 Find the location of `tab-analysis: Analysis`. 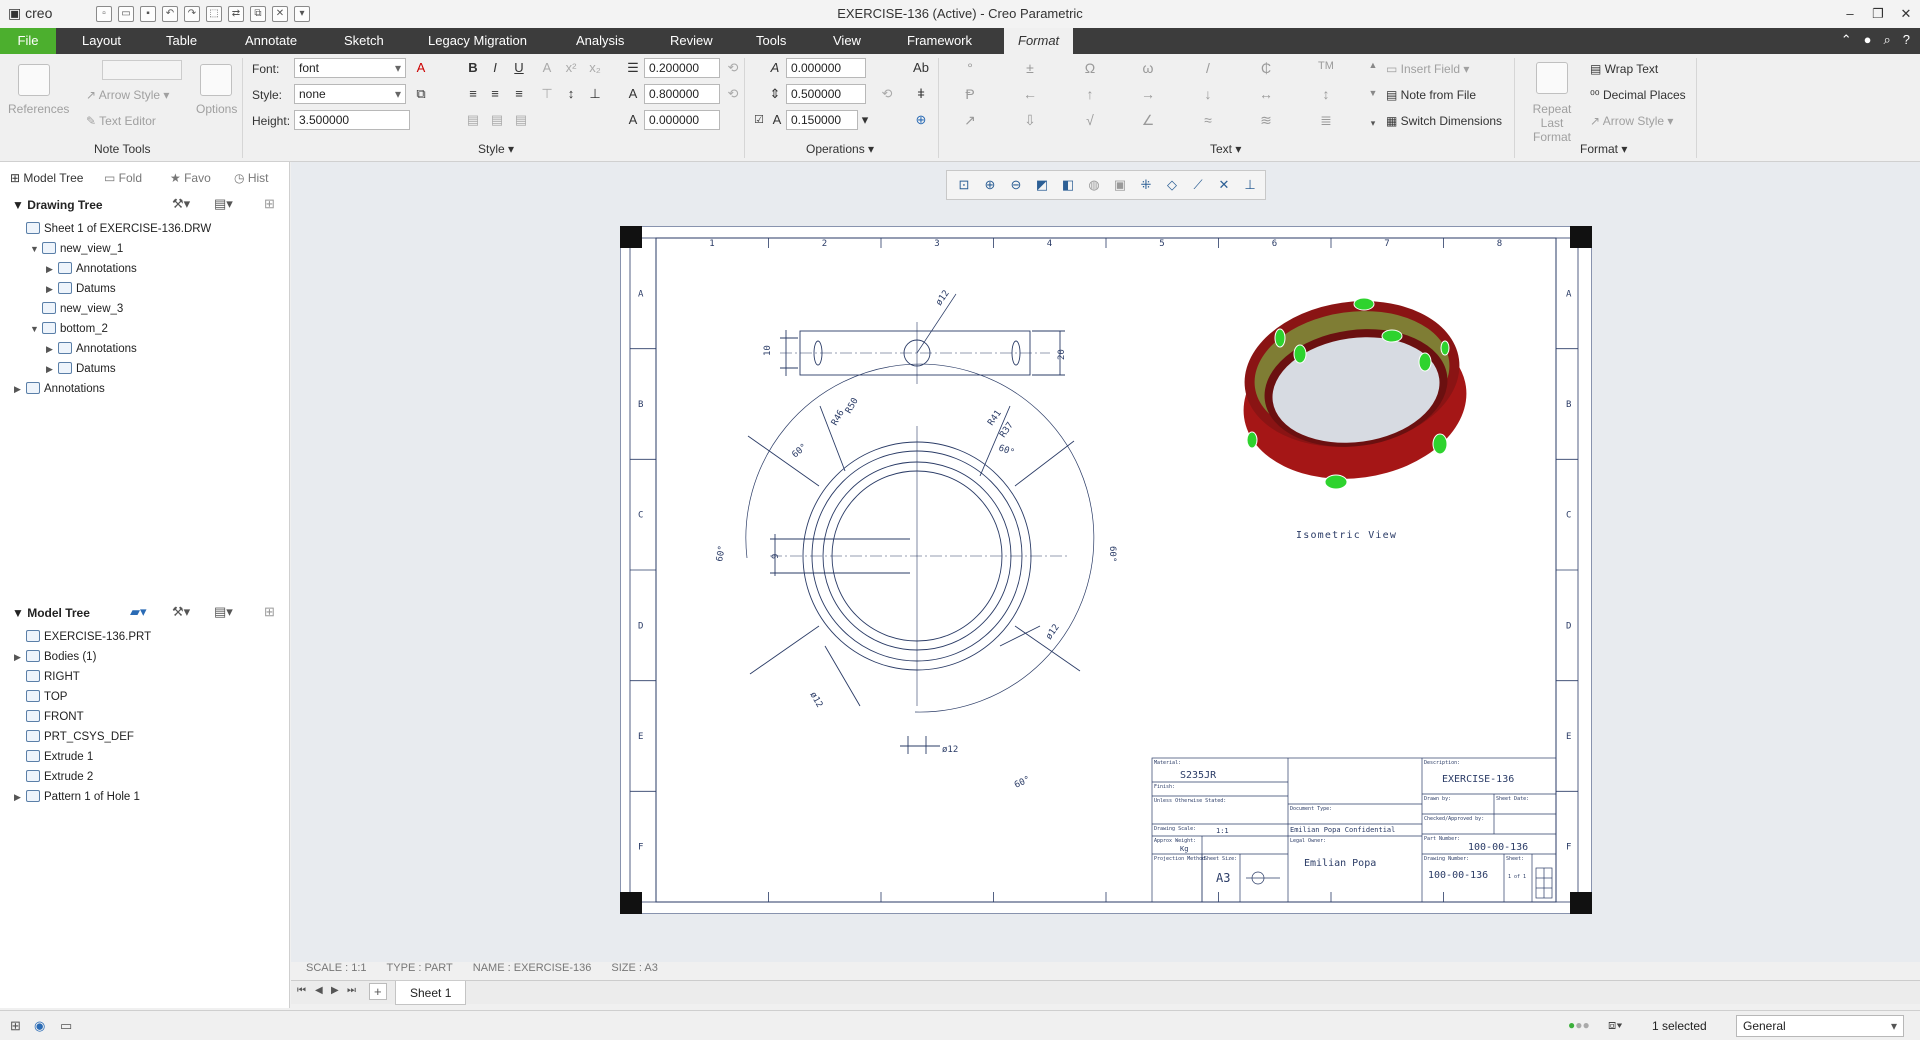

tab-analysis: Analysis is located at coordinates (600, 41).